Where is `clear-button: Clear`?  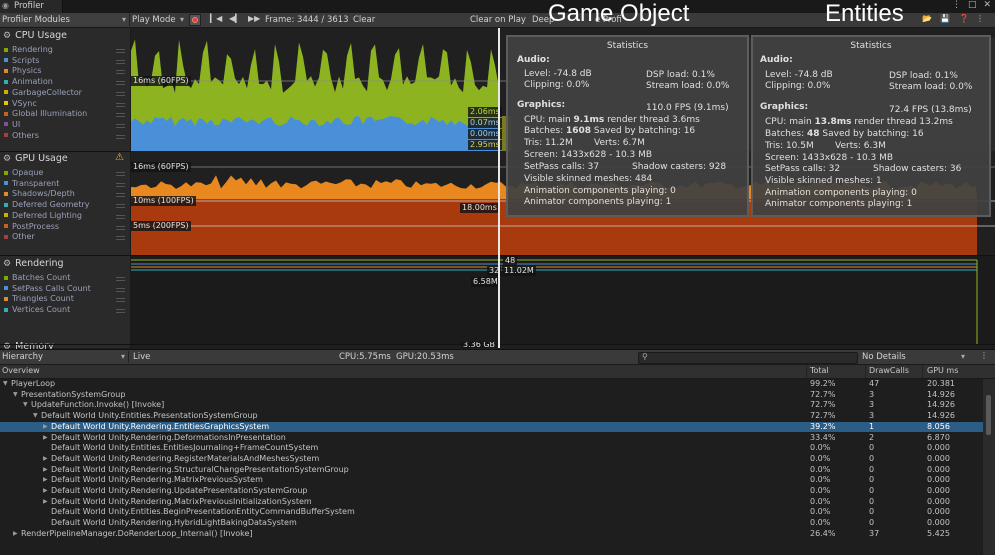 clear-button: Clear is located at coordinates (364, 20).